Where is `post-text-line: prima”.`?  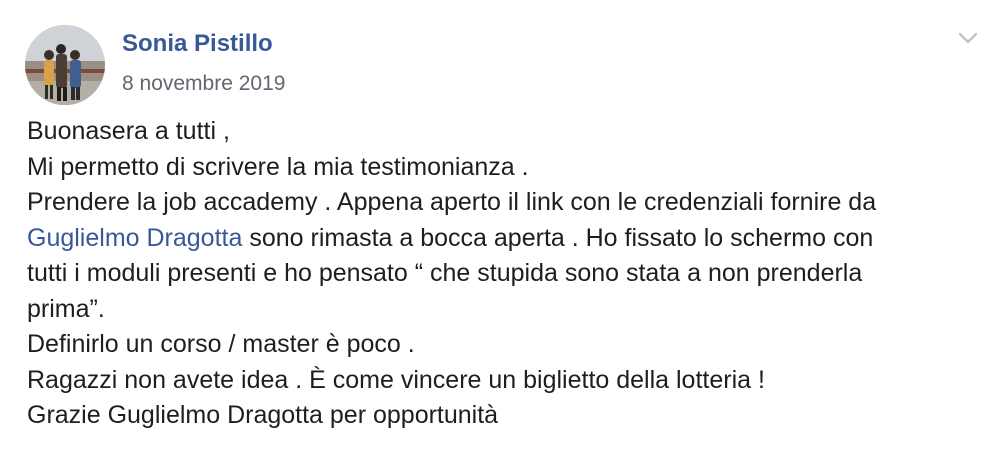 post-text-line: prima”. is located at coordinates (66, 308).